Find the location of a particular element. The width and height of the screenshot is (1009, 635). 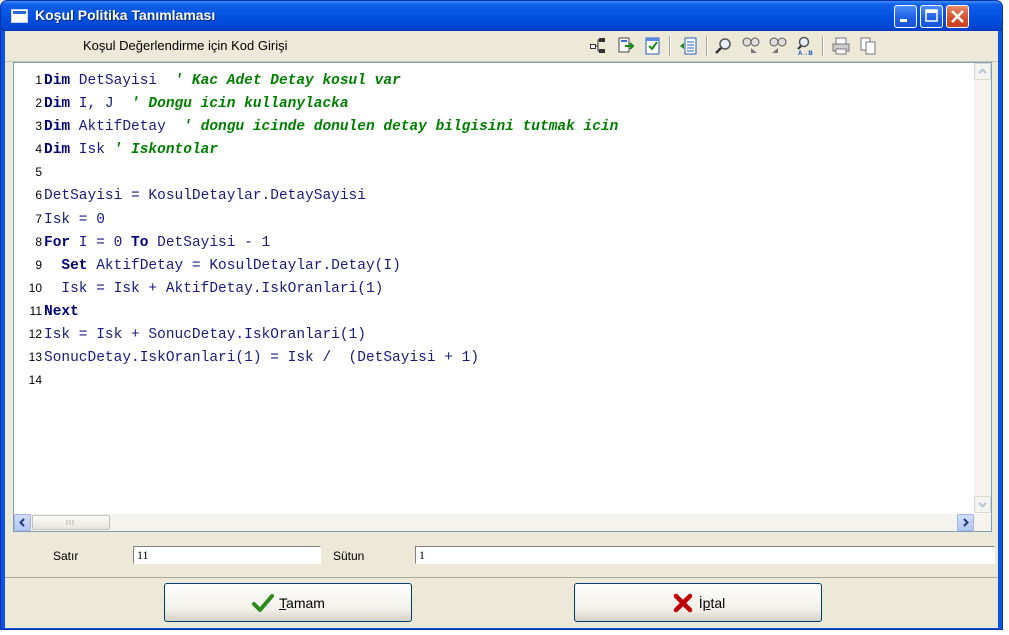

line-number: 12 is located at coordinates (35, 334).